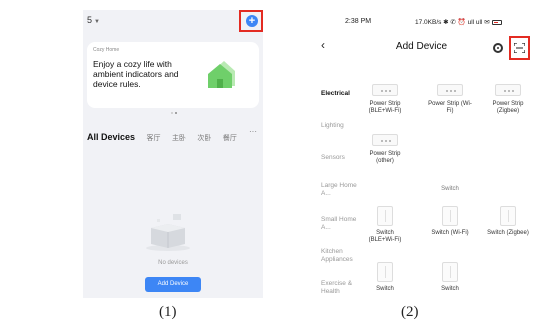  What do you see at coordinates (342, 94) in the screenshot?
I see `category-electrical: Electrical` at bounding box center [342, 94].